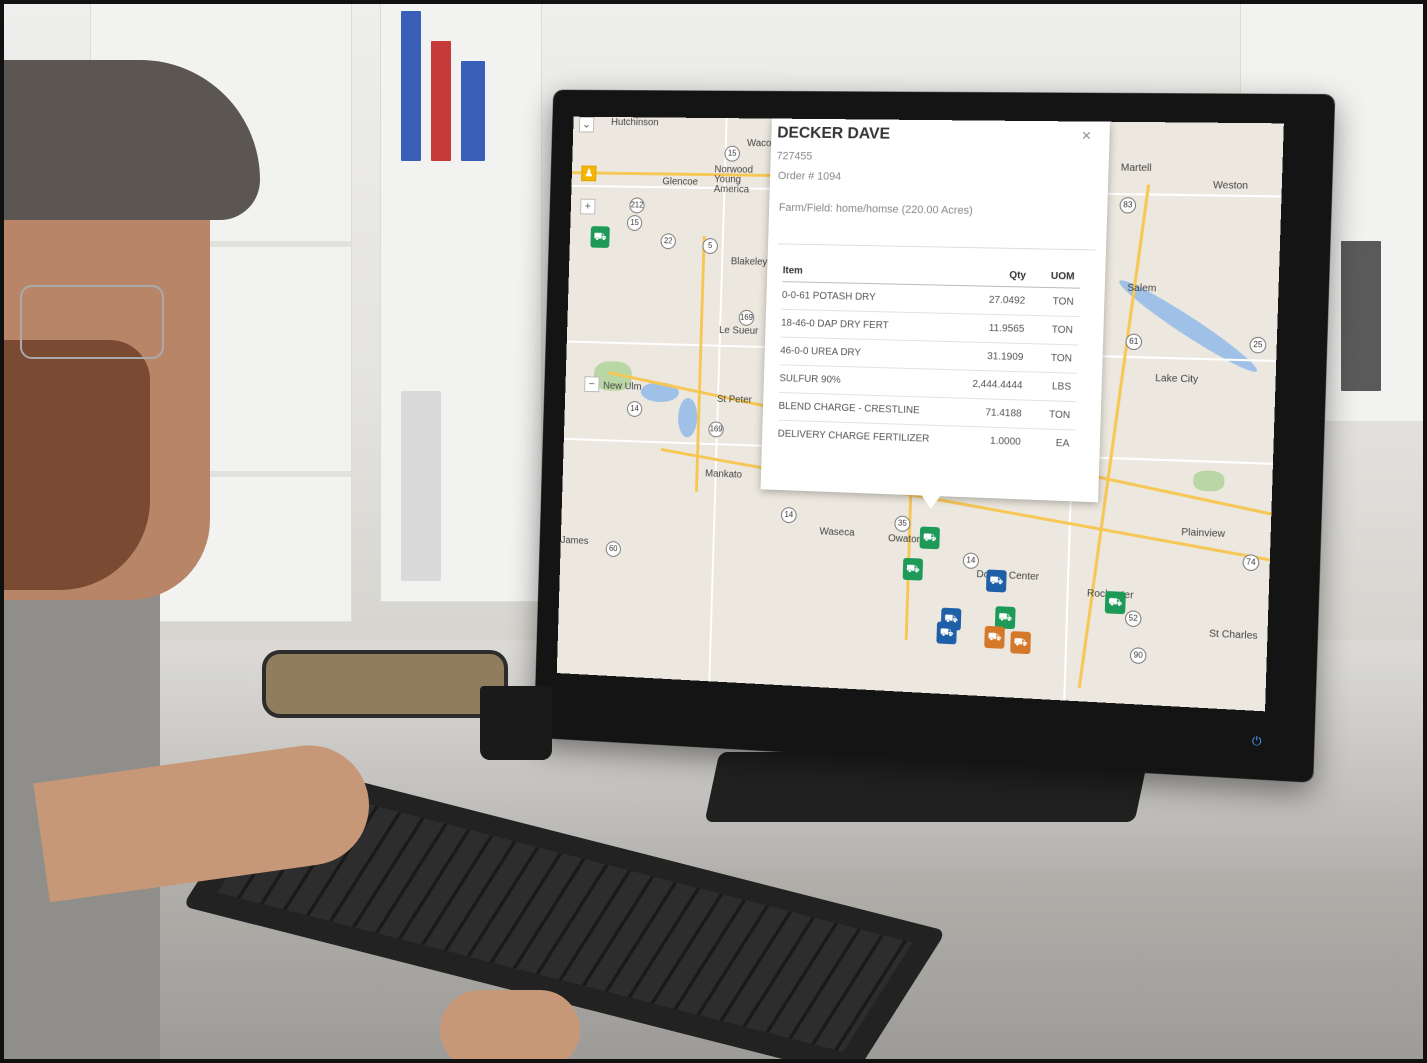  What do you see at coordinates (1203, 534) in the screenshot?
I see `map-label-plainview: Plainview` at bounding box center [1203, 534].